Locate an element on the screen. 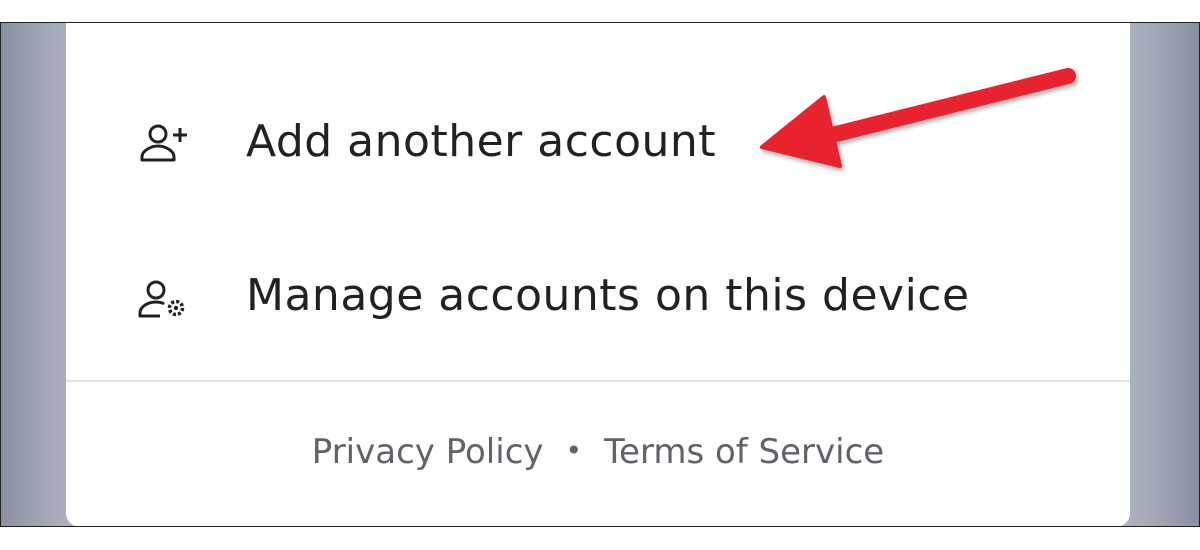  person-add-icon is located at coordinates (164, 146).